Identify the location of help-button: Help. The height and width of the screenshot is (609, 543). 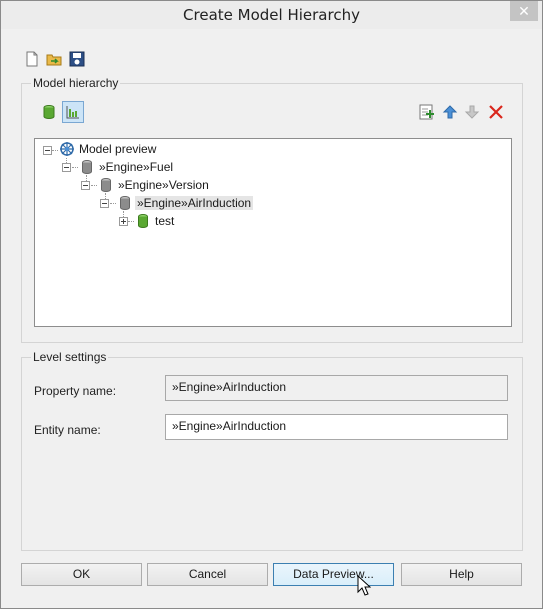
(461, 574).